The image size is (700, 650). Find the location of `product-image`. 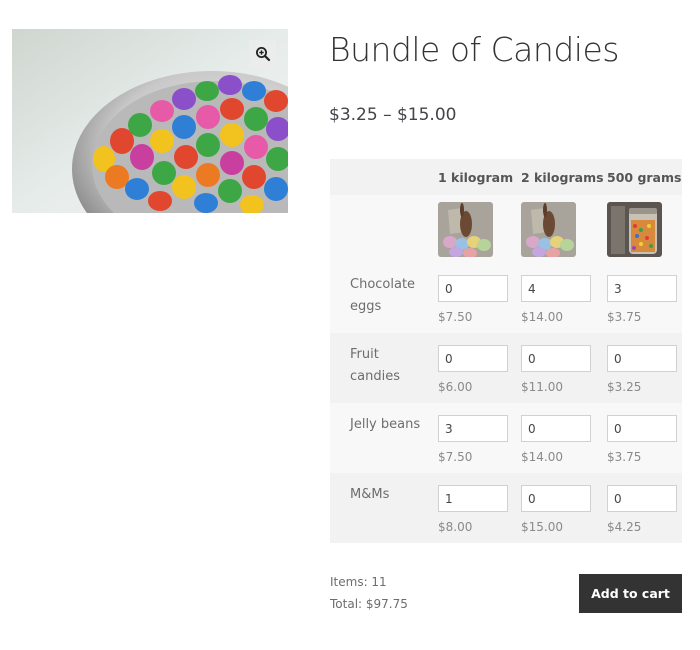

product-image is located at coordinates (150, 121).